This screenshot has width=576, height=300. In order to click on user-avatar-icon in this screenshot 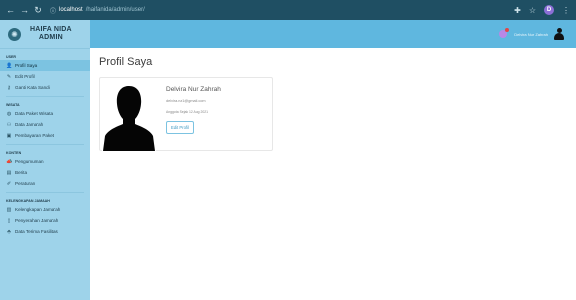, I will do `click(559, 34)`.